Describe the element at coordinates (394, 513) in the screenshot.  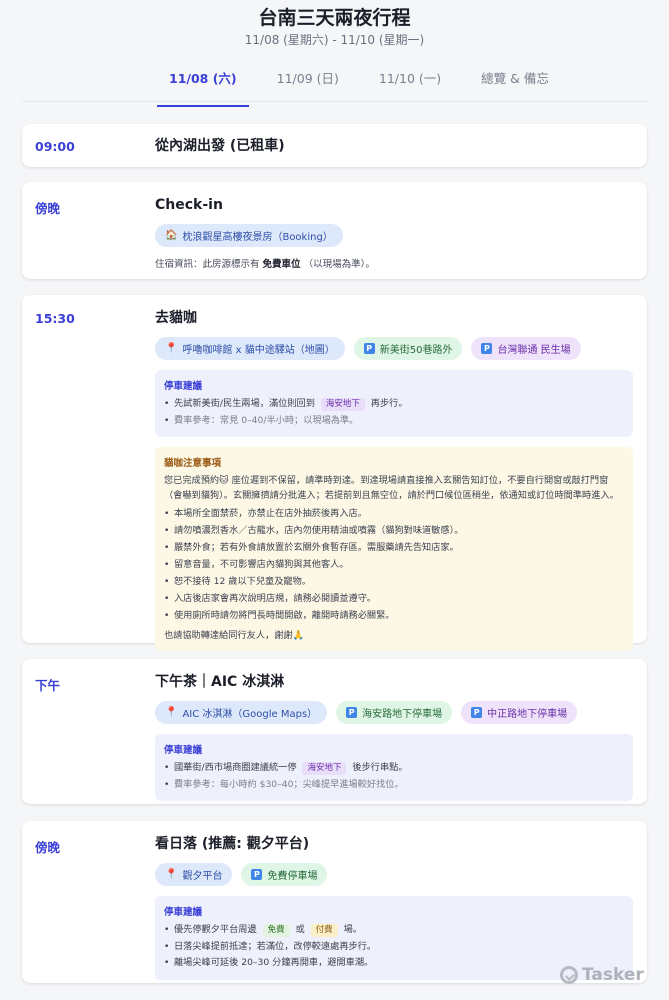
I see `list-item: 本場所全面禁菸，亦禁止在店外抽菸後再入店。` at that location.